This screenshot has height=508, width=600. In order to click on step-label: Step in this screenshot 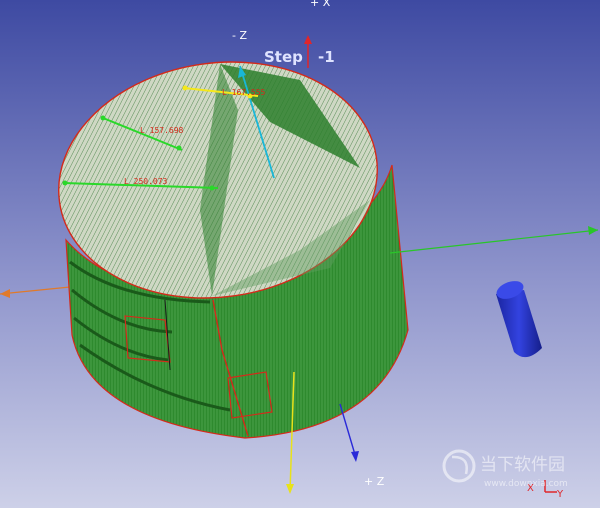, I will do `click(283, 57)`.